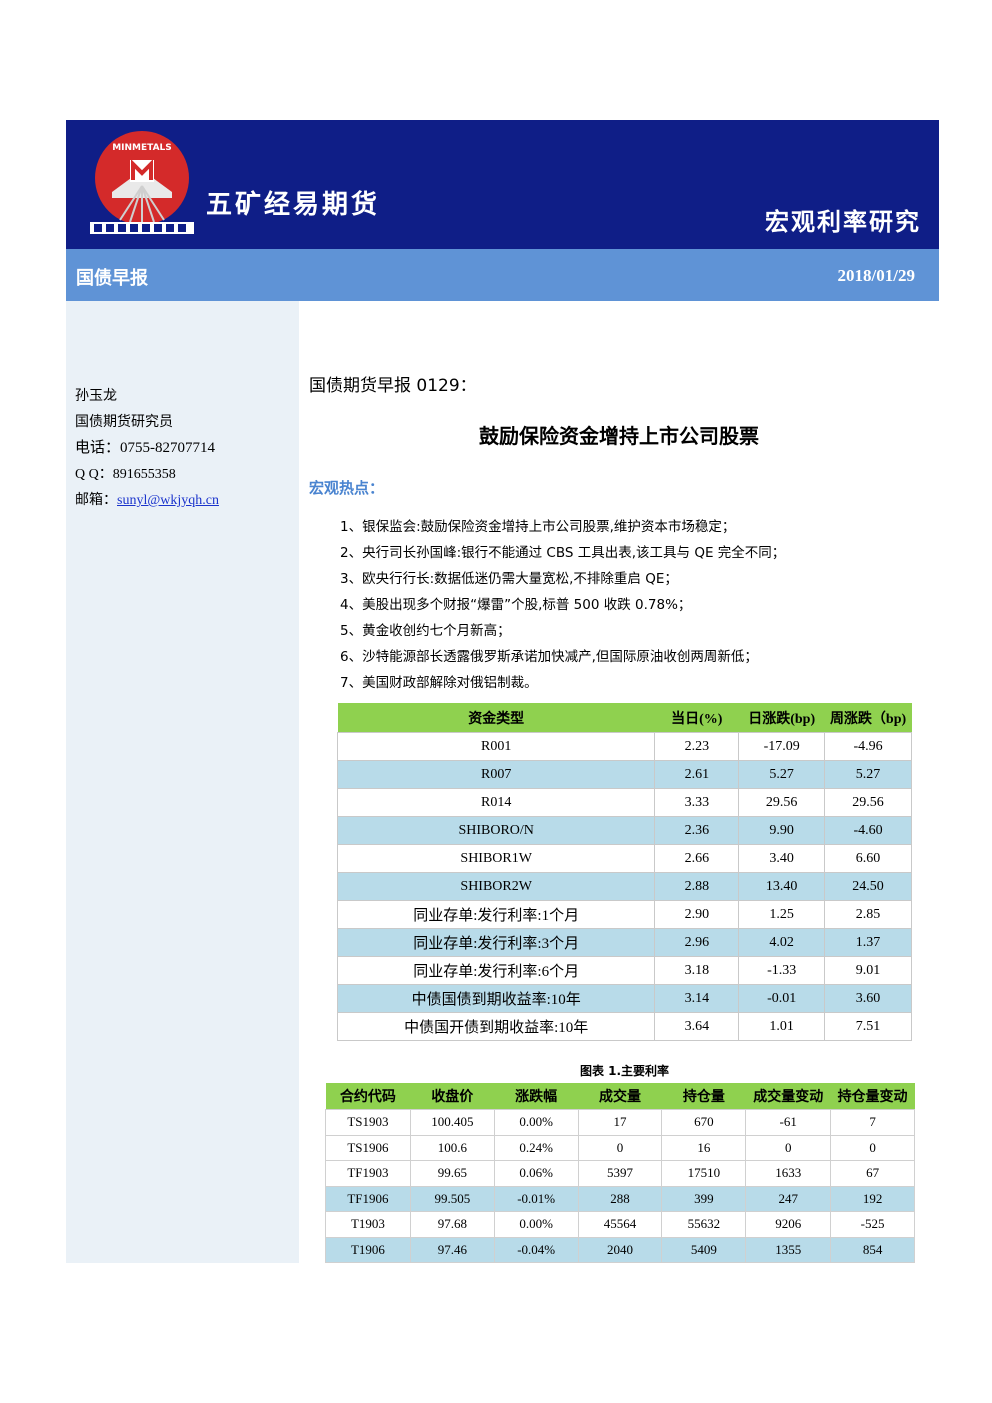  What do you see at coordinates (782, 886) in the screenshot?
I see `table-cell: 13.40` at bounding box center [782, 886].